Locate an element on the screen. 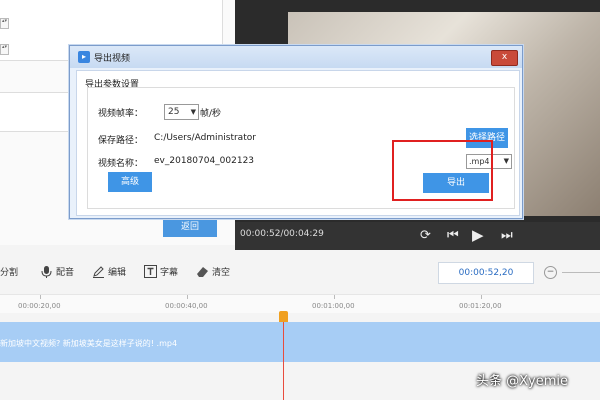 The image size is (600, 400). fps-unit: 帧/秒 is located at coordinates (211, 114).